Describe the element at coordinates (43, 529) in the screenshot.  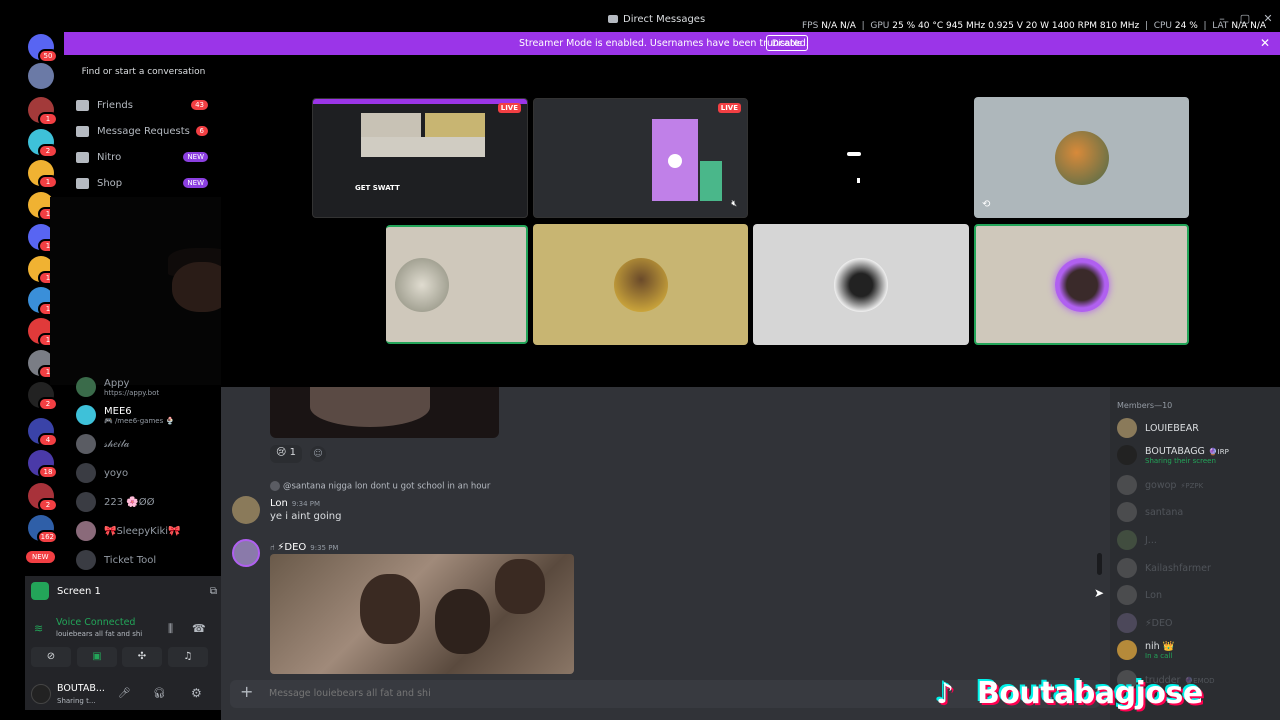
I see `server-icon: 162` at that location.